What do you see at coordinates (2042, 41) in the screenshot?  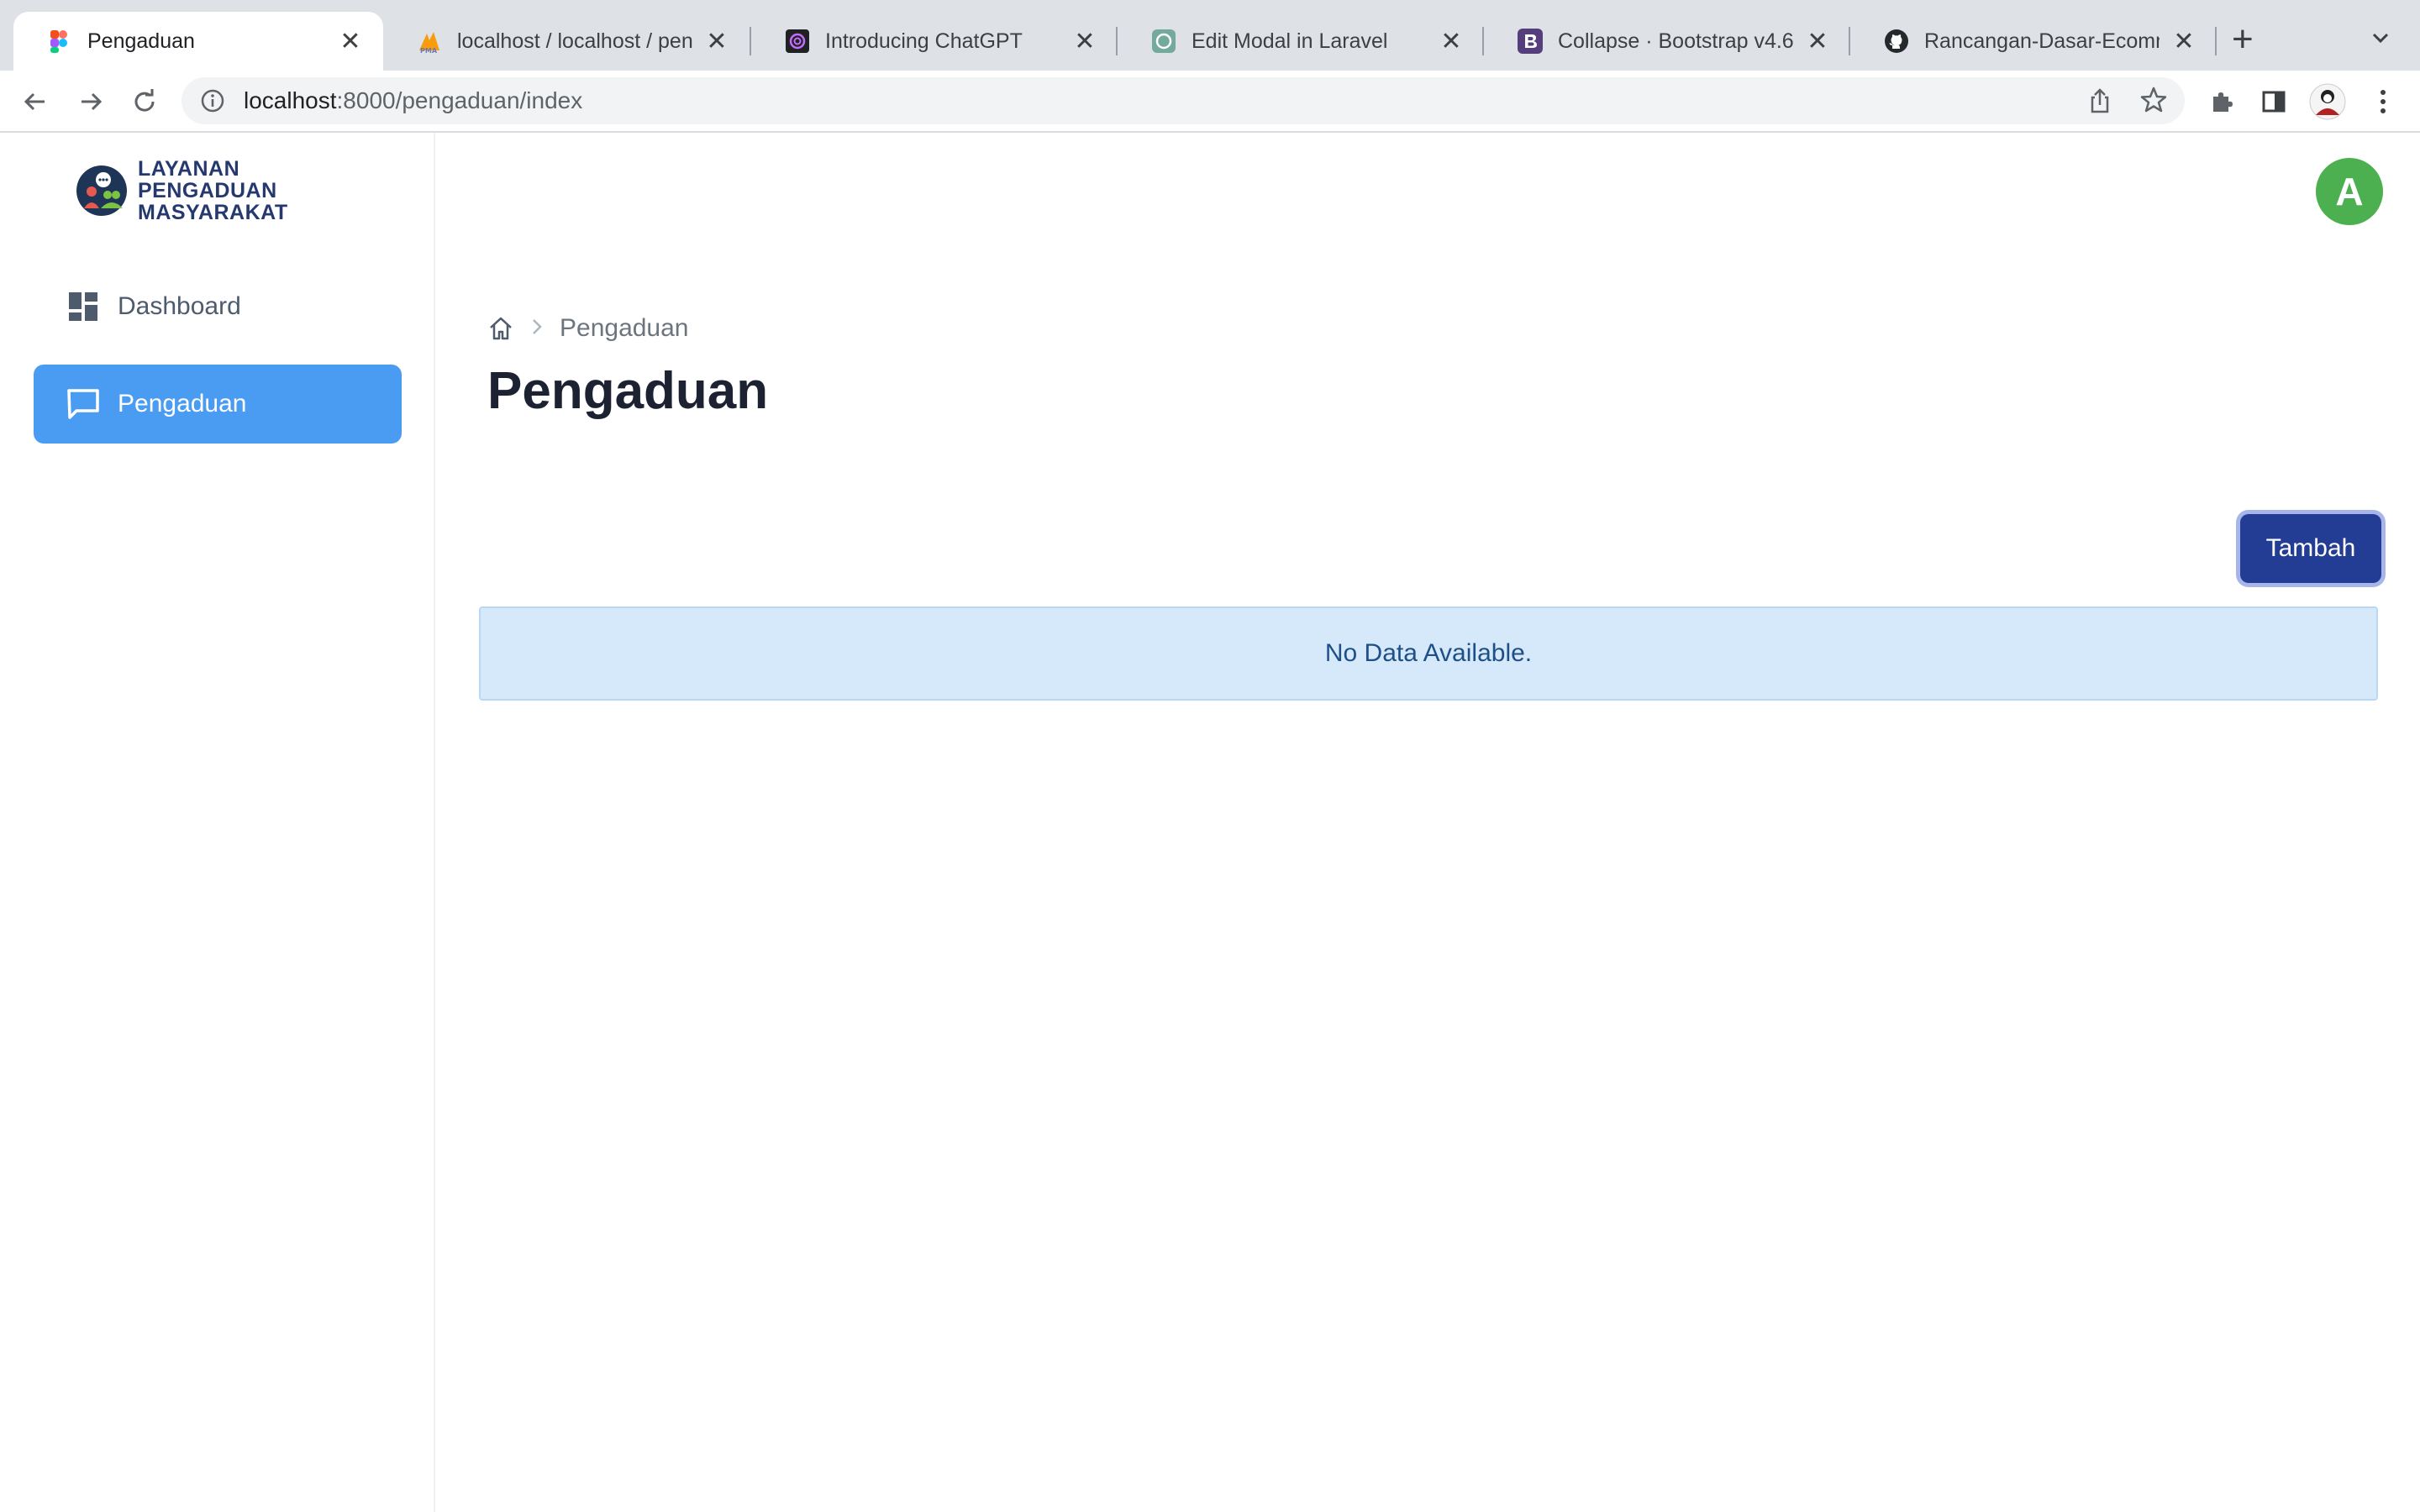 I see `tab-title: Rancangan-Dasar-Ecomme` at bounding box center [2042, 41].